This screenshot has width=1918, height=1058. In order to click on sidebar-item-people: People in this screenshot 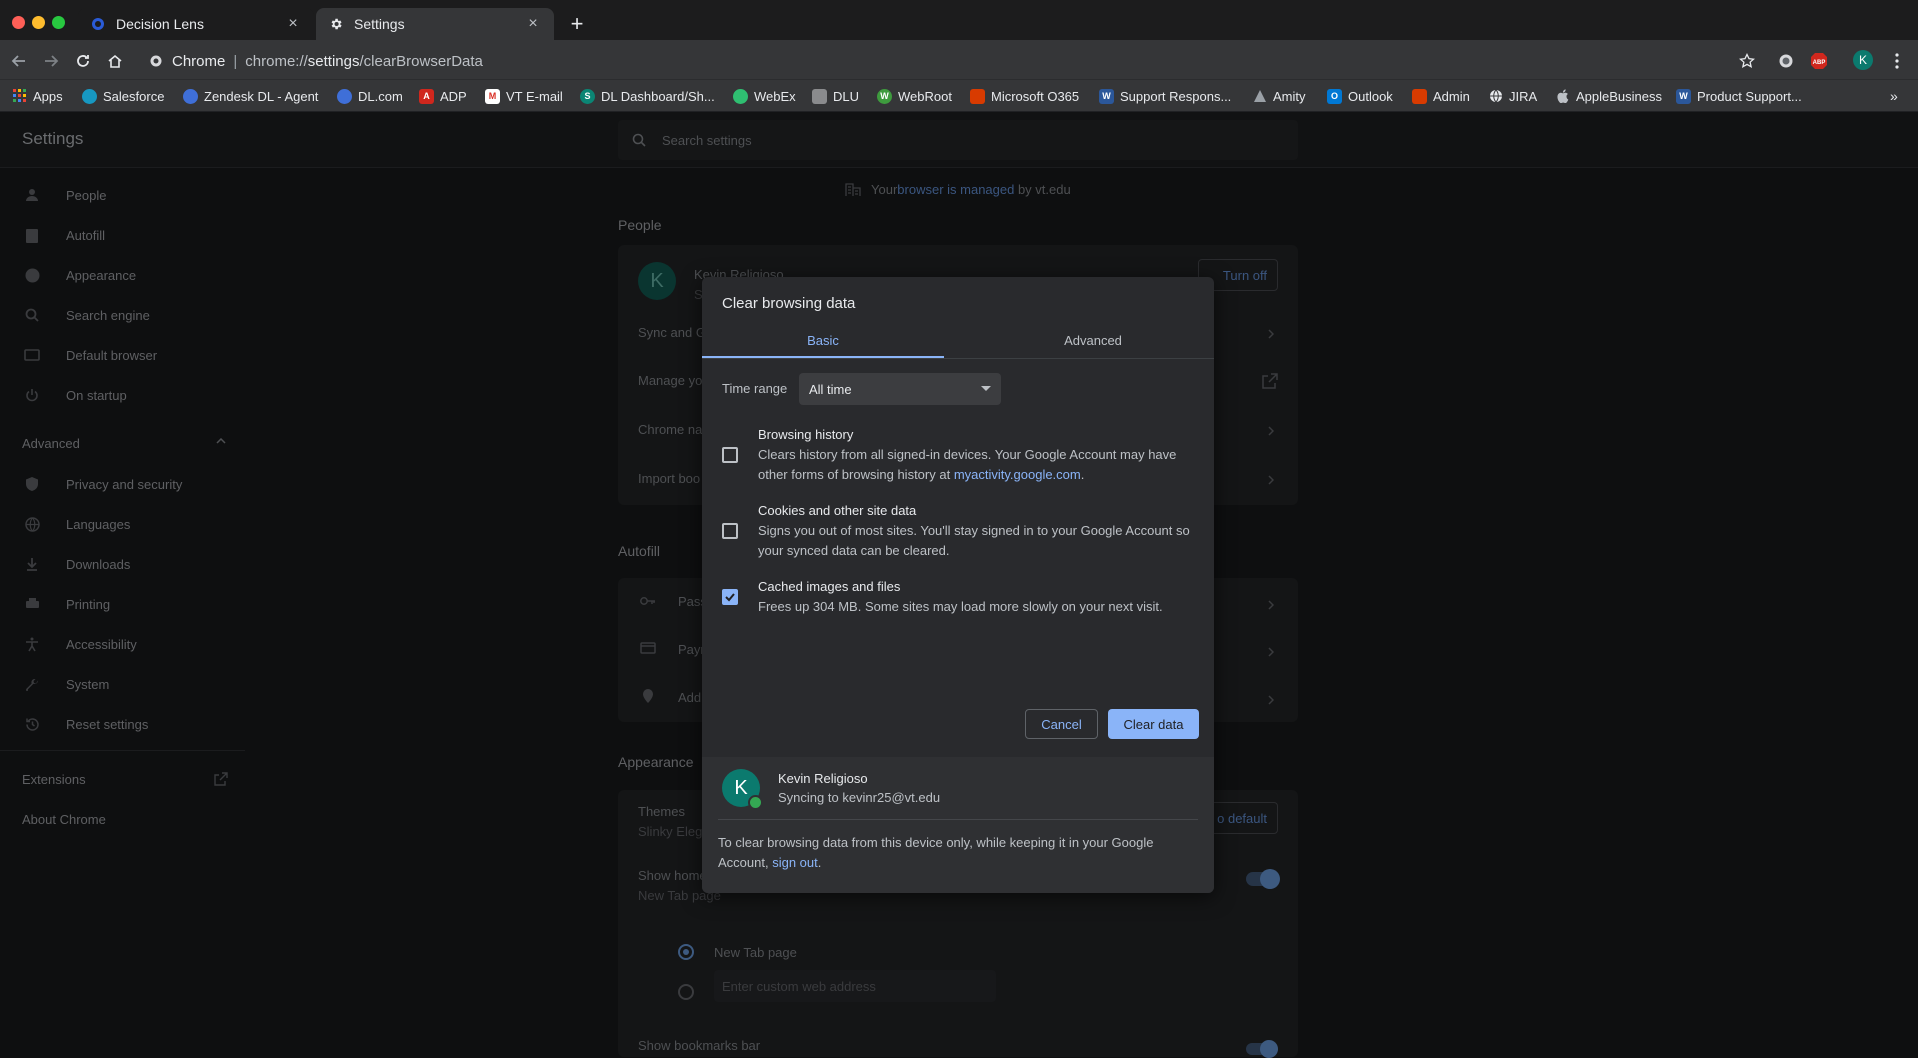, I will do `click(64, 195)`.